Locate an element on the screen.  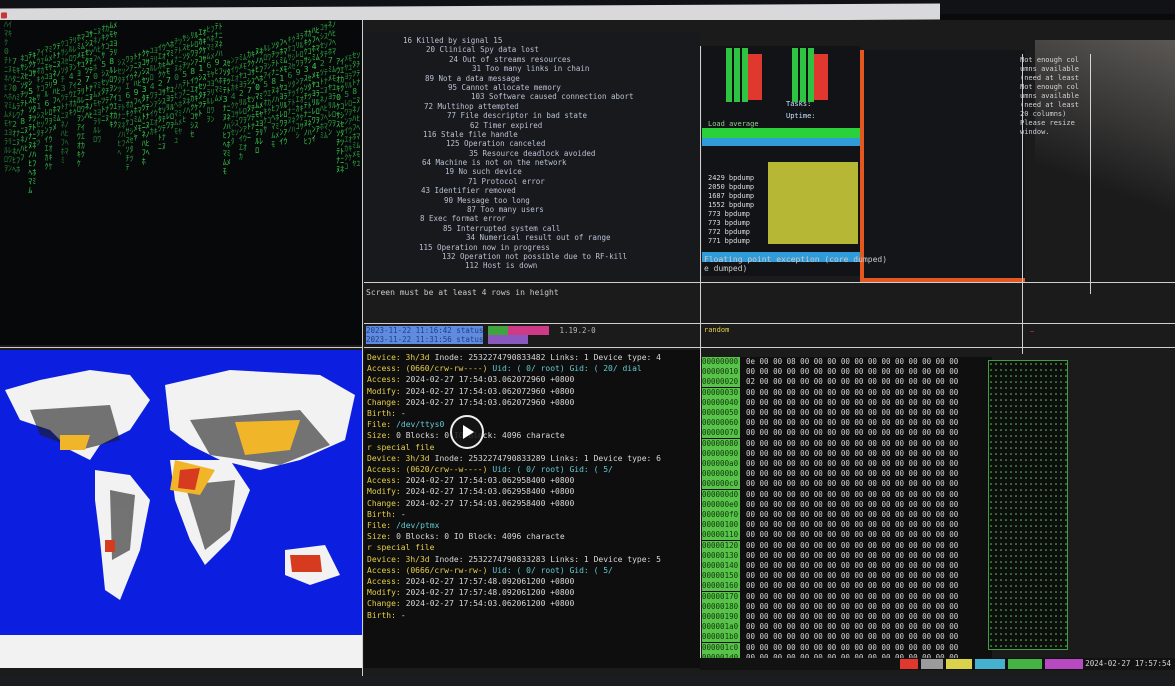
process-pid: 773 is located at coordinates (714, 223).